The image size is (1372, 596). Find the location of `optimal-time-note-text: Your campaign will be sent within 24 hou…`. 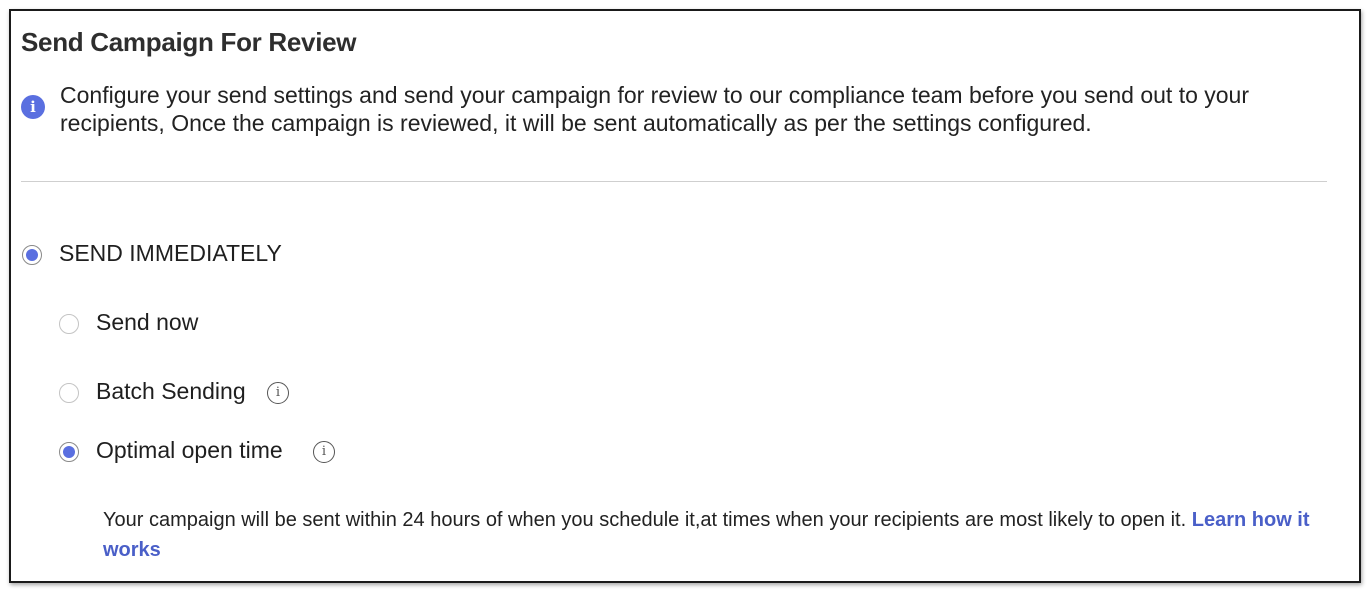

optimal-time-note-text: Your campaign will be sent within 24 hou… is located at coordinates (647, 520).